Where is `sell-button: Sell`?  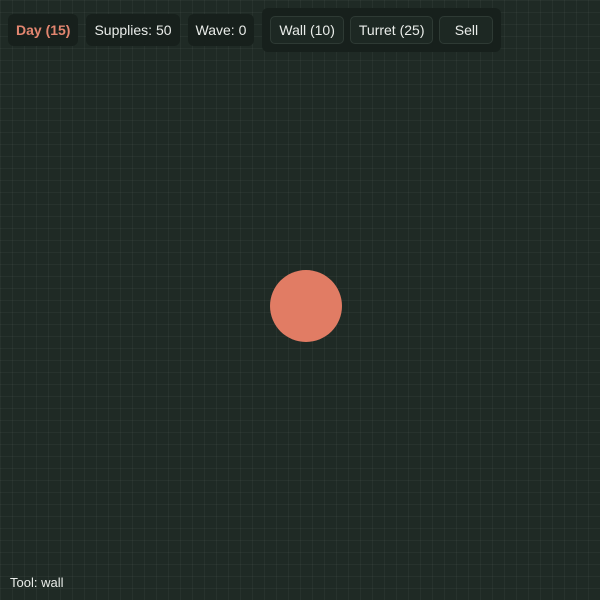
sell-button: Sell is located at coordinates (466, 30).